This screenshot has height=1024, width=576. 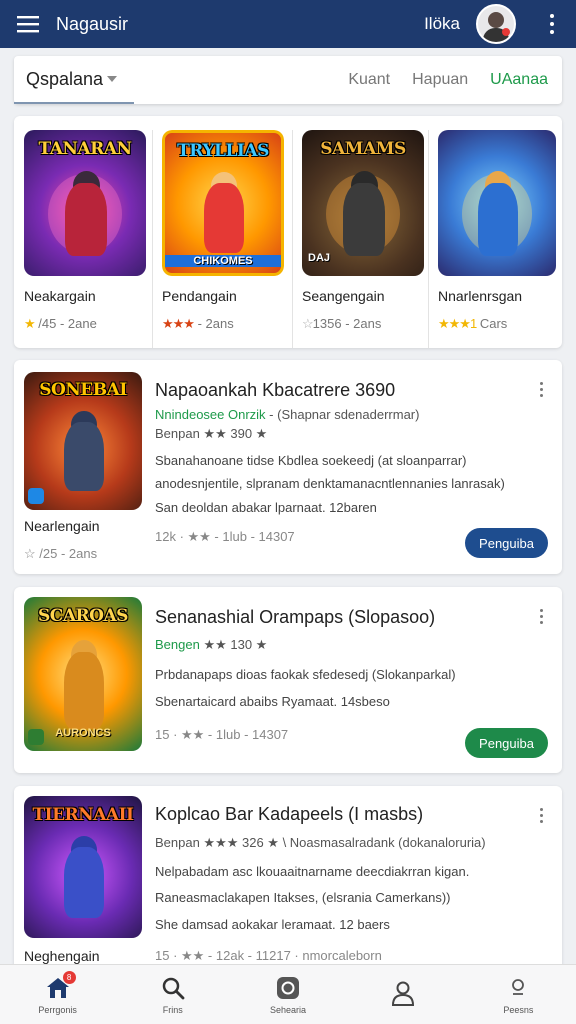 What do you see at coordinates (442, 24) in the screenshot?
I see `user-name: Ilöka` at bounding box center [442, 24].